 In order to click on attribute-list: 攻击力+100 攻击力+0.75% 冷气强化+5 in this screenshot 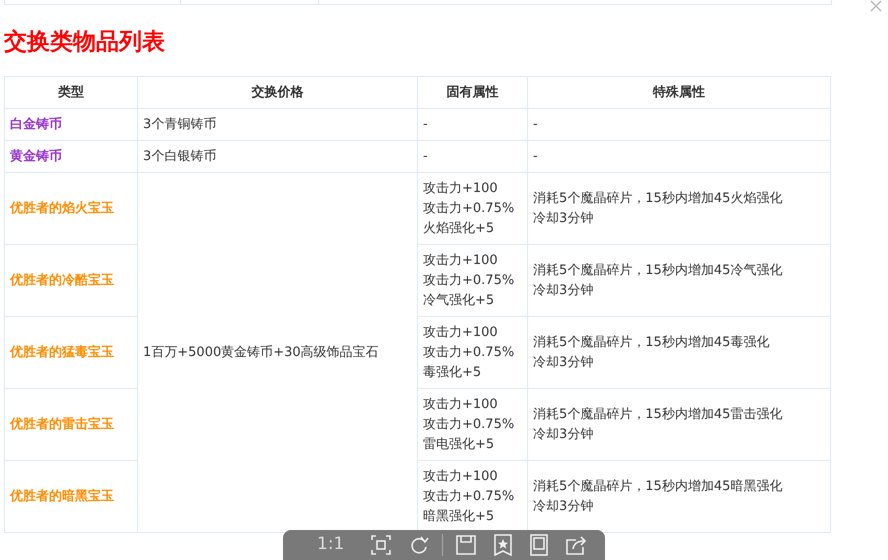, I will do `click(468, 280)`.